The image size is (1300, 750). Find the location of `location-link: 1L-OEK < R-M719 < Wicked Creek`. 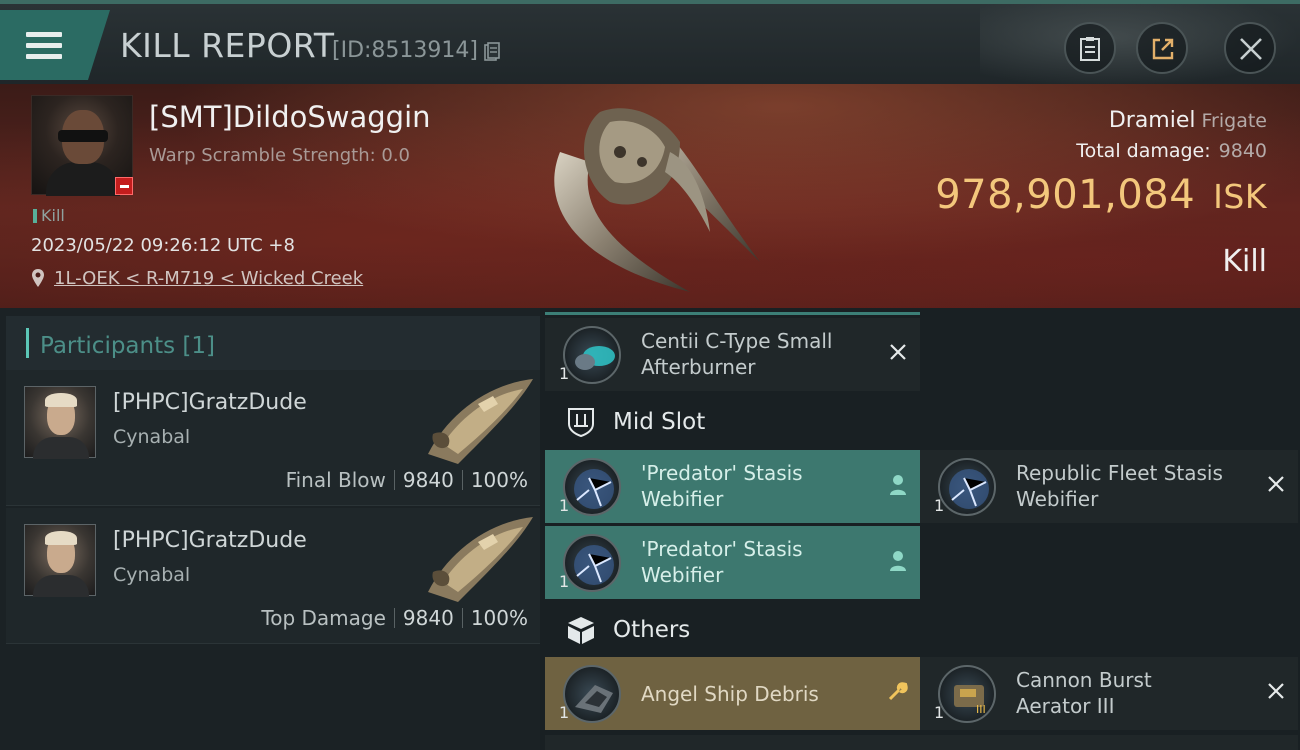

location-link: 1L-OEK < R-M719 < Wicked Creek is located at coordinates (208, 278).